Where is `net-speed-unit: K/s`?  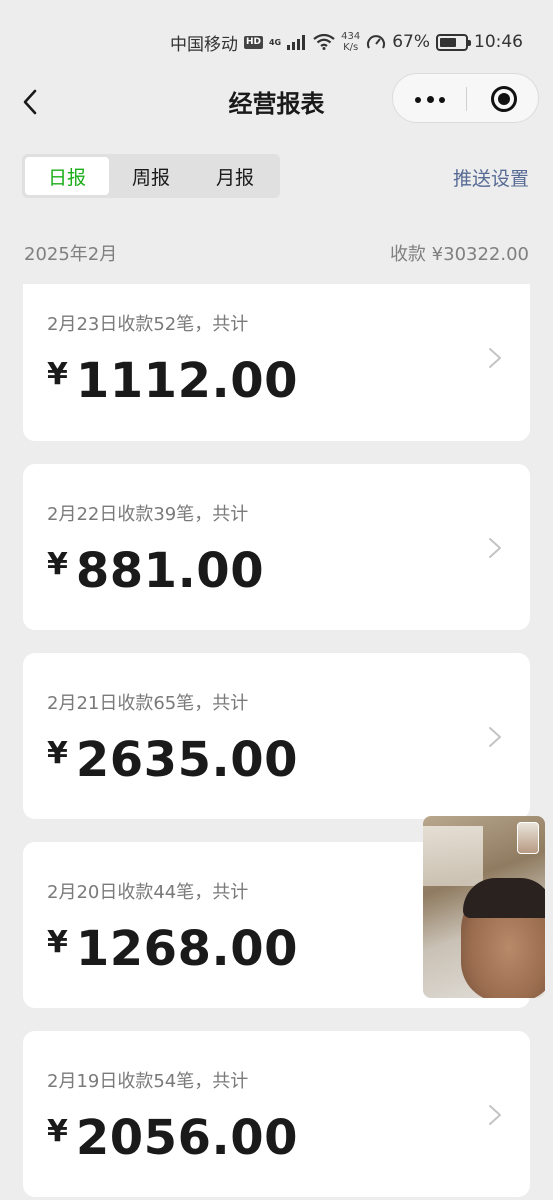
net-speed-unit: K/s is located at coordinates (351, 47).